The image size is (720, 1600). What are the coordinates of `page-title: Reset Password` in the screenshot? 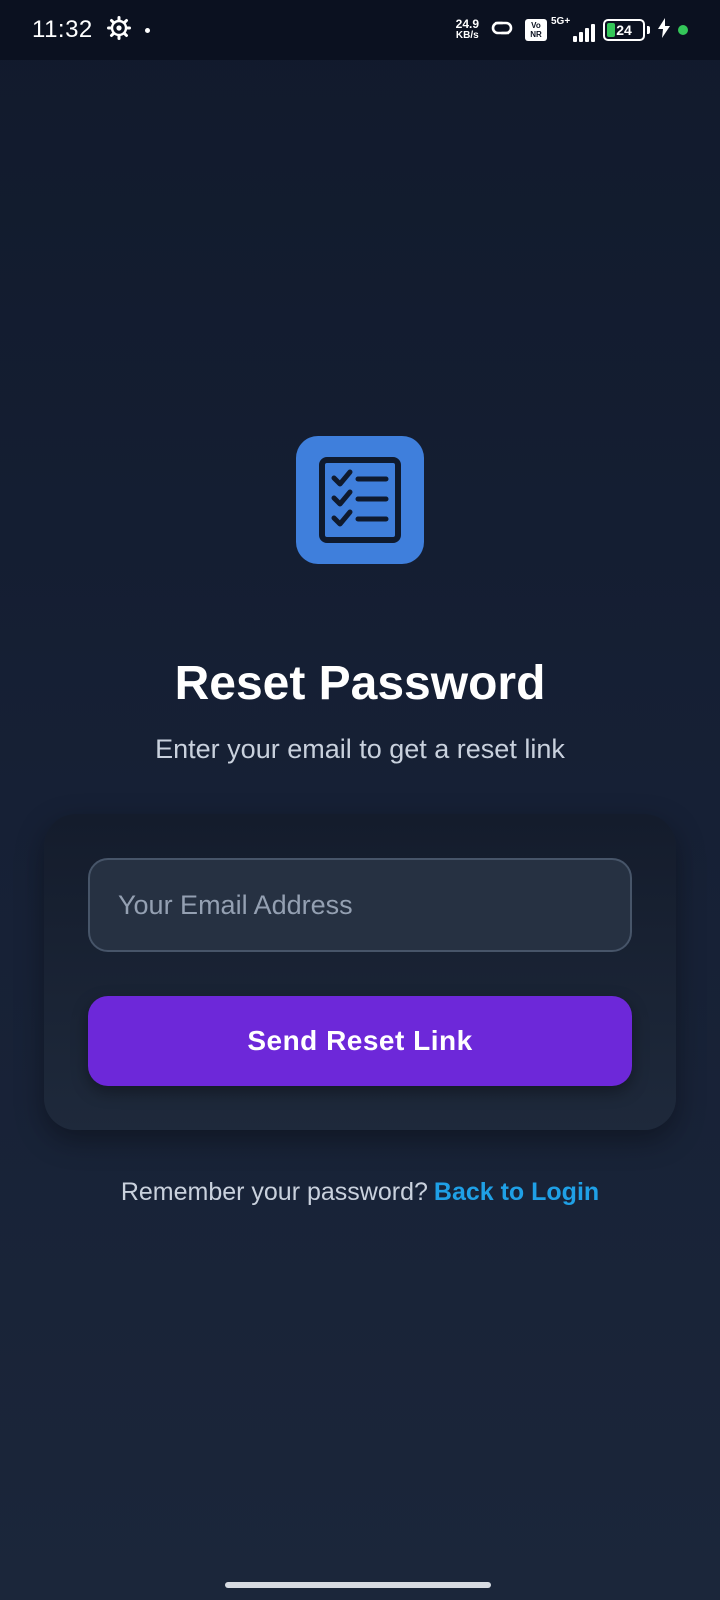 It's located at (360, 683).